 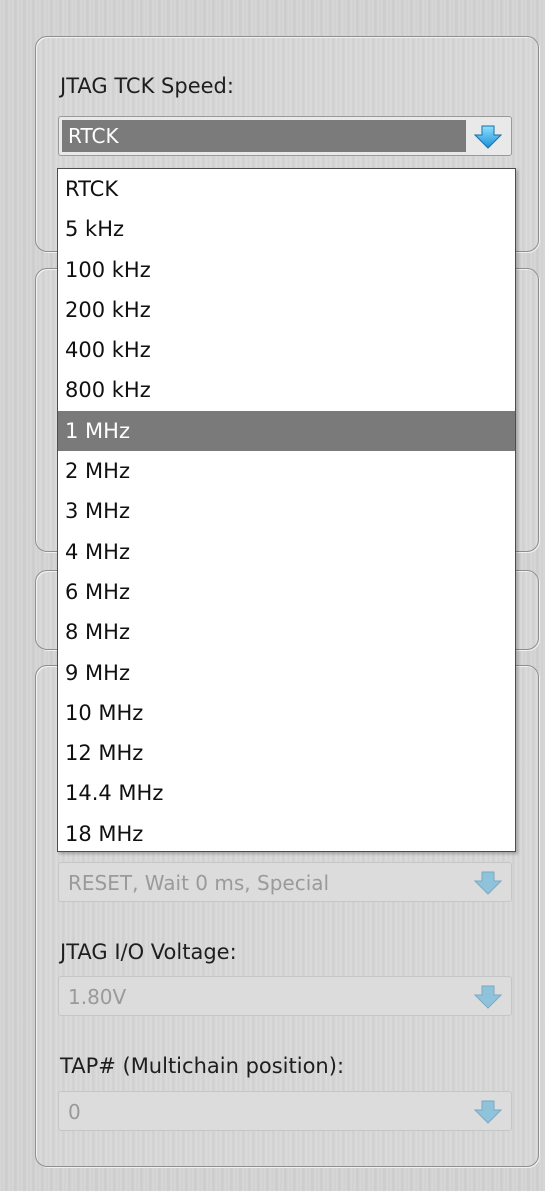 I want to click on reset-mode-select: RESET, Wait 0 ms, Special, so click(x=285, y=882).